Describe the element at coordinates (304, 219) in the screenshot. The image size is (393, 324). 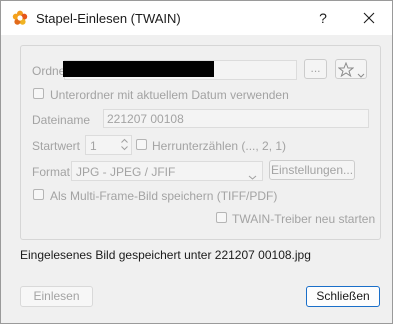
I see `restart-twain-label: TWAIN-Treiber neu starten` at that location.